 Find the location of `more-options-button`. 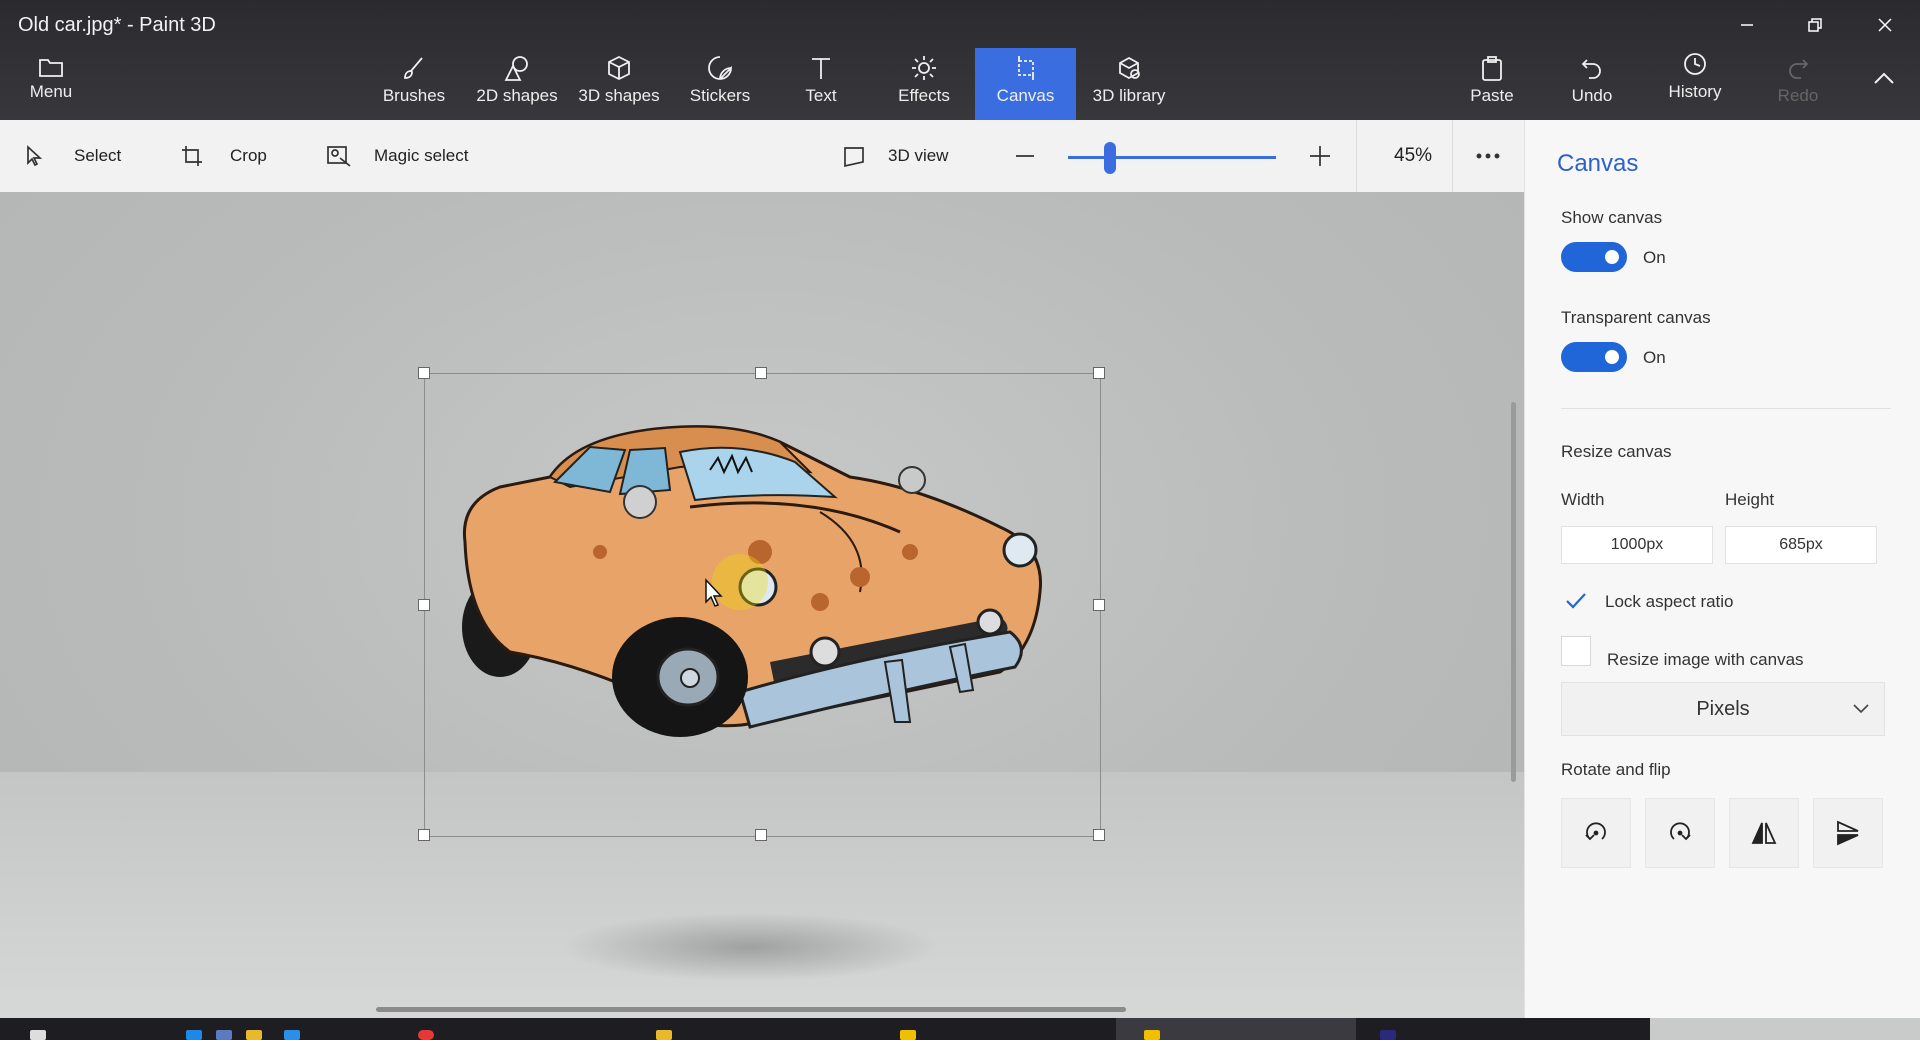

more-options-button is located at coordinates (1488, 156).